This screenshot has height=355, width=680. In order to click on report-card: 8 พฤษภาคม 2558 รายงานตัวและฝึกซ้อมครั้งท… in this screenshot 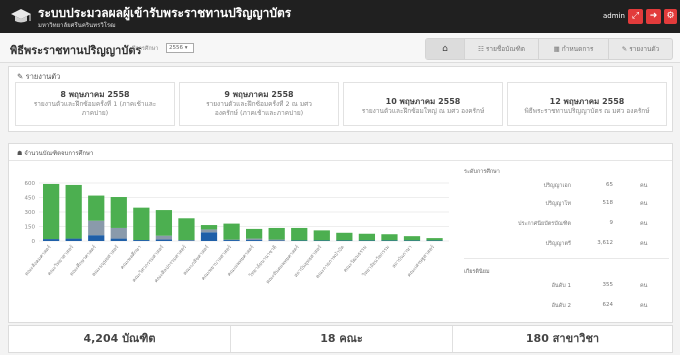, I will do `click(95, 104)`.